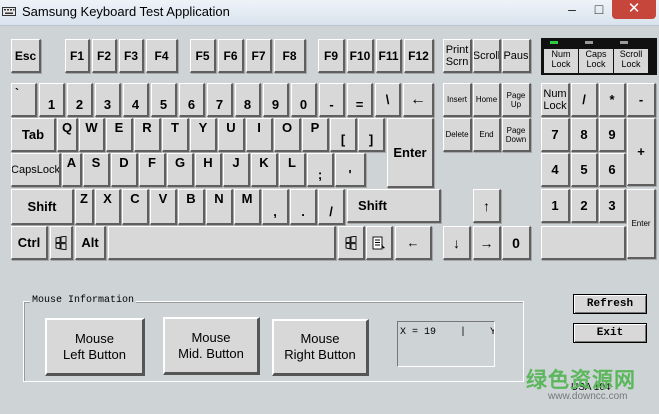 This screenshot has width=659, height=414. What do you see at coordinates (231, 56) in the screenshot?
I see `key-f6: F6` at bounding box center [231, 56].